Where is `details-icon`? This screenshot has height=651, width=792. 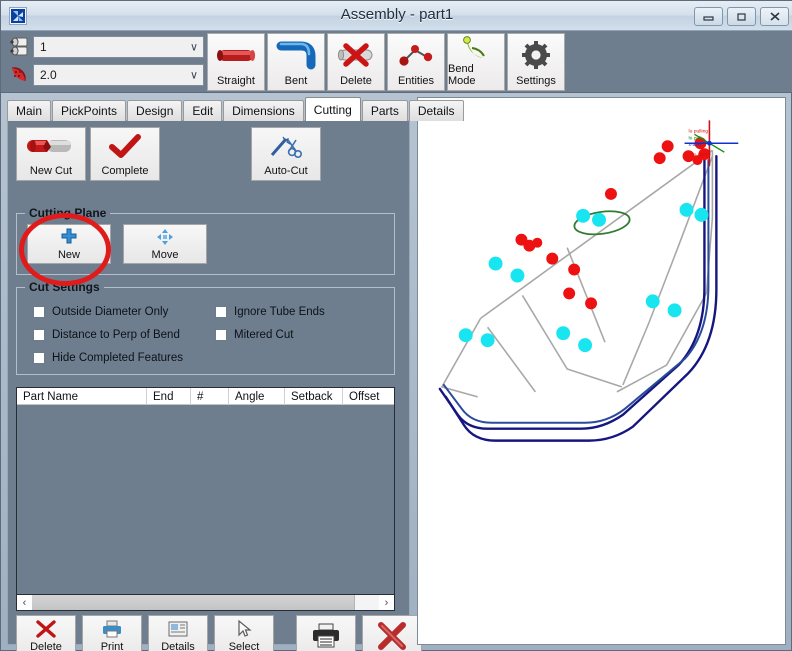
details-icon is located at coordinates (178, 628).